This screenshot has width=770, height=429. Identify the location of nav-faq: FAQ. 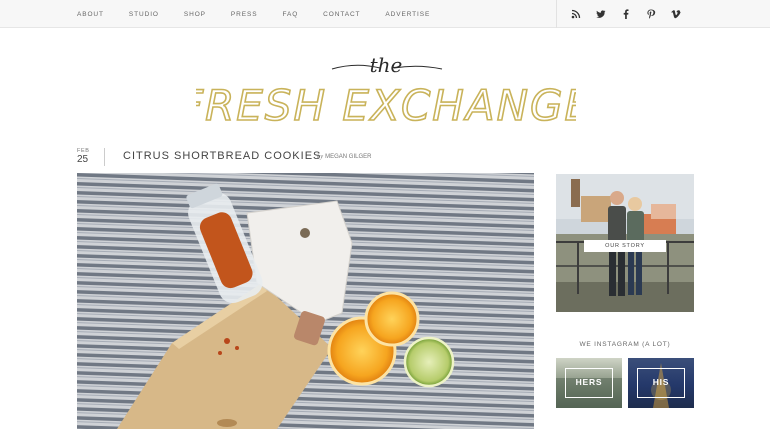
(290, 14).